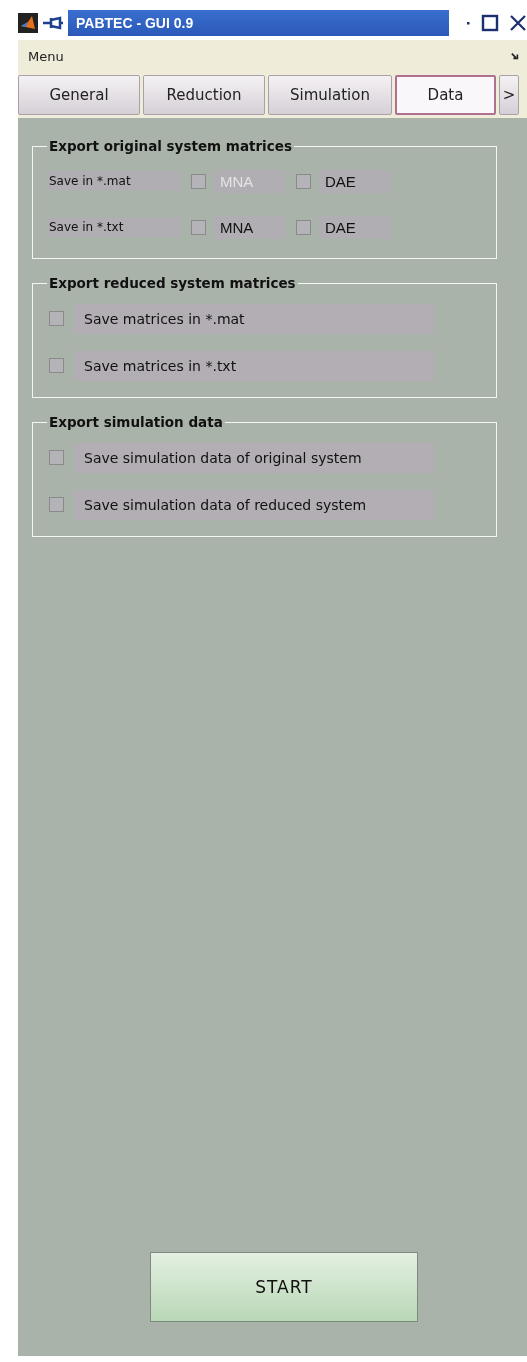 The width and height of the screenshot is (527, 1362). Describe the element at coordinates (46, 56) in the screenshot. I see `menu-item: Menu` at that location.